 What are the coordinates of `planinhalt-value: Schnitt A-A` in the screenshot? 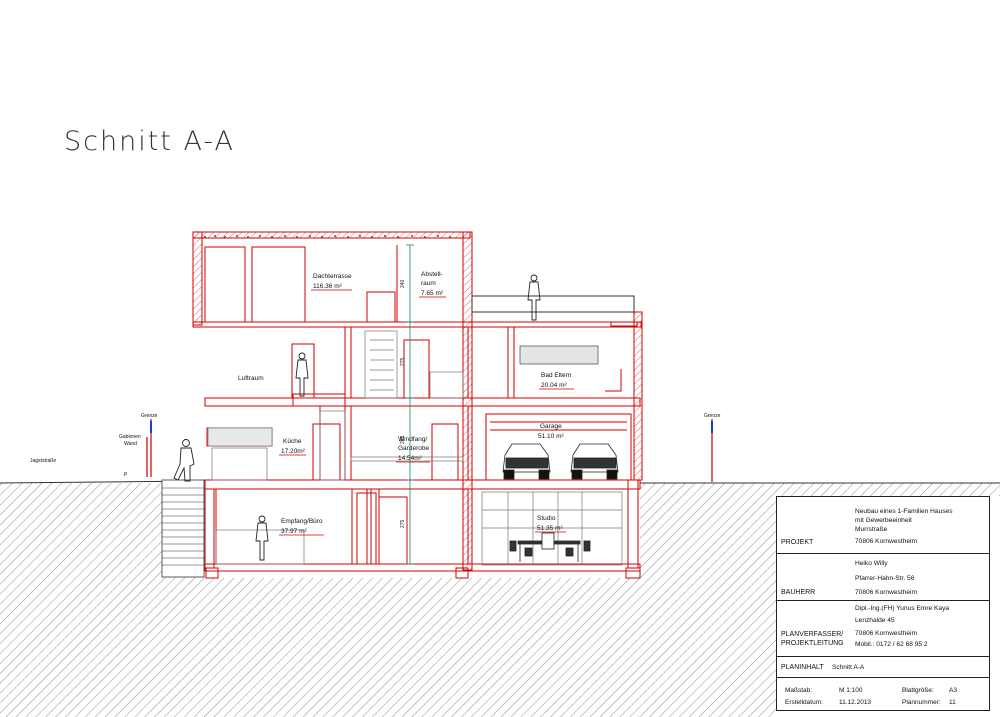 It's located at (848, 667).